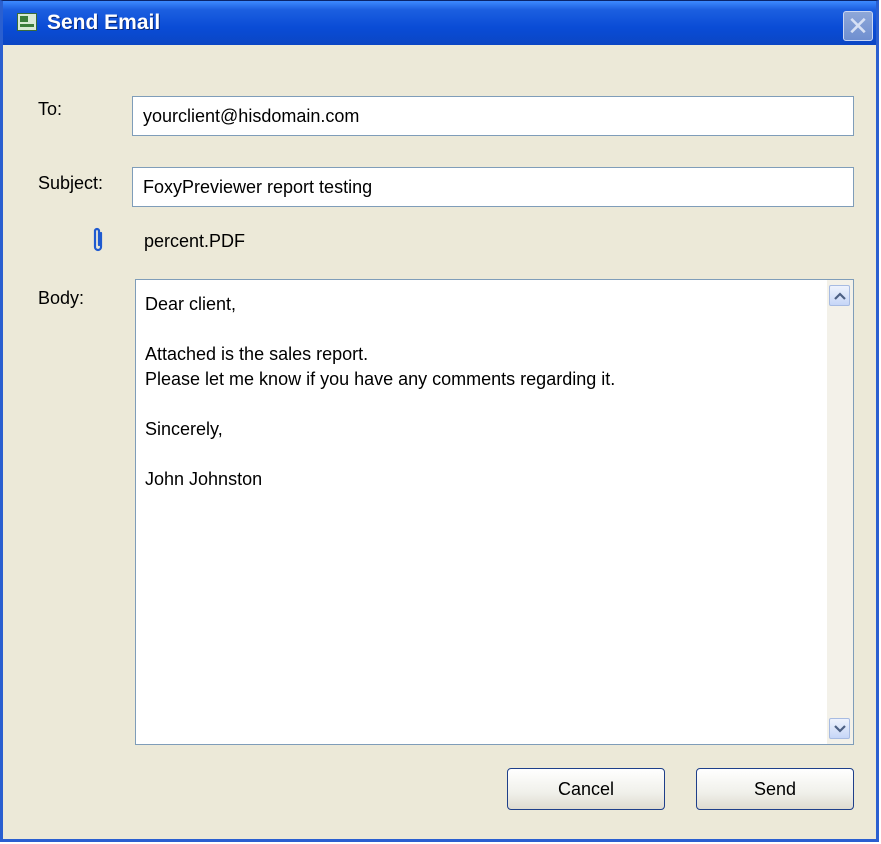 This screenshot has height=844, width=881. I want to click on title-bar: Send Email ✕, so click(439, 23).